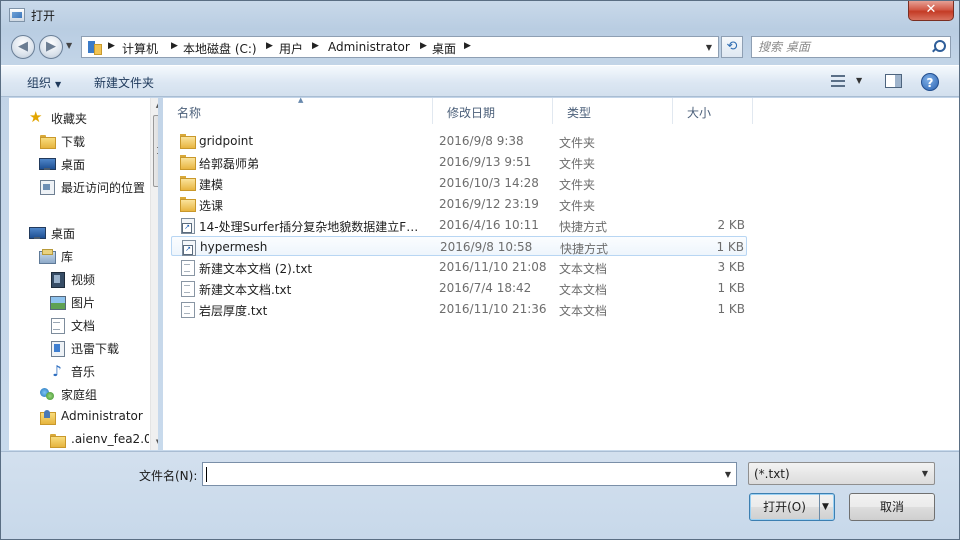  Describe the element at coordinates (47, 187) in the screenshot. I see `recent-places-icon` at that location.